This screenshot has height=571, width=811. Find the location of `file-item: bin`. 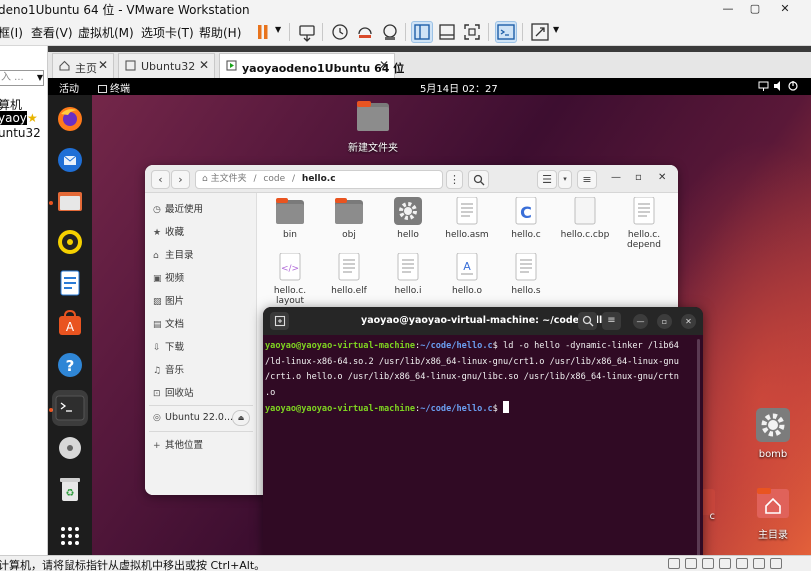

file-item: bin is located at coordinates (290, 218).